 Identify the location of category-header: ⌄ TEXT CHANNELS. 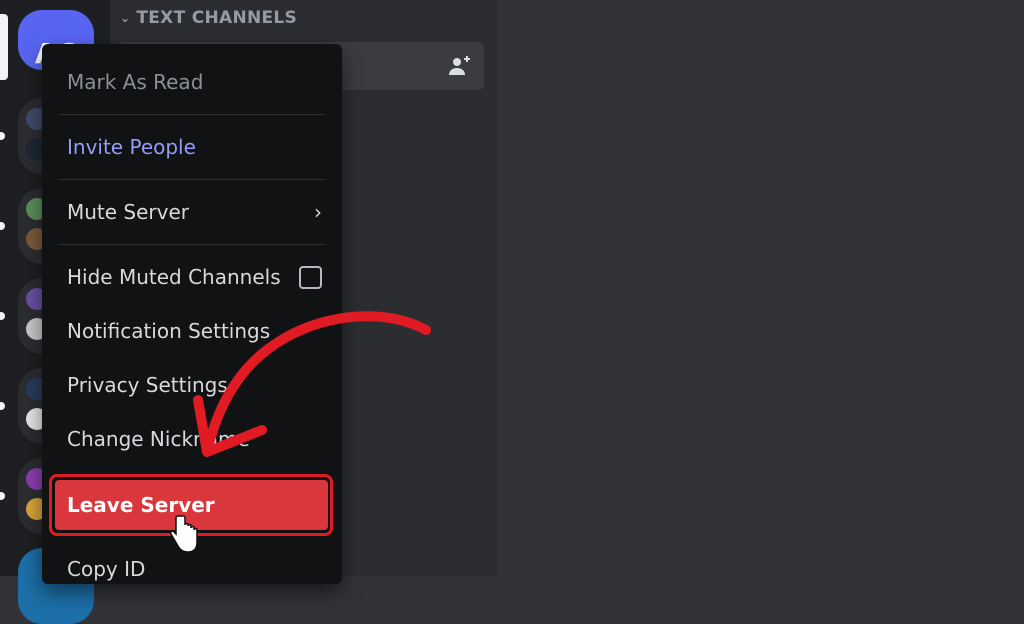
(208, 18).